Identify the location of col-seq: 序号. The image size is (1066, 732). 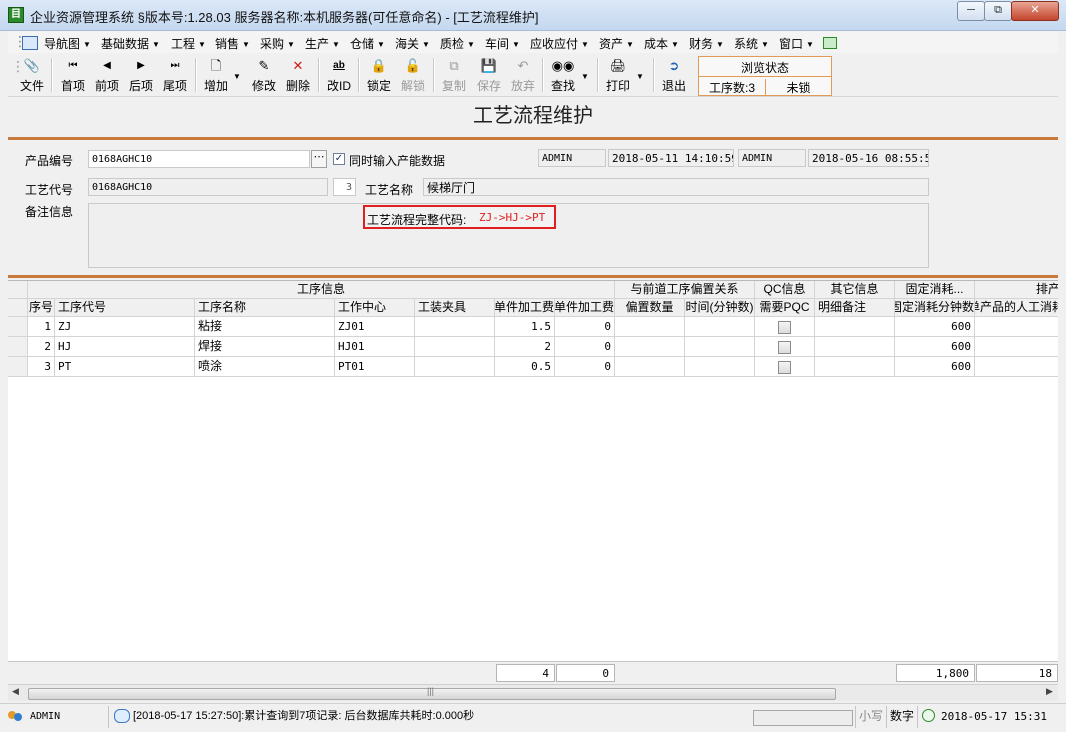
(41, 308).